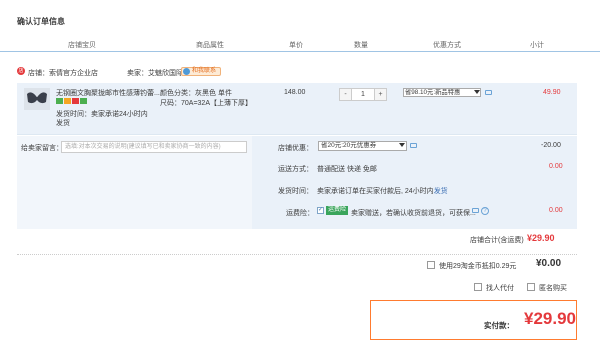 This screenshot has height=340, width=600. Describe the element at coordinates (296, 45) in the screenshot. I see `header-col-price: 单价` at that location.